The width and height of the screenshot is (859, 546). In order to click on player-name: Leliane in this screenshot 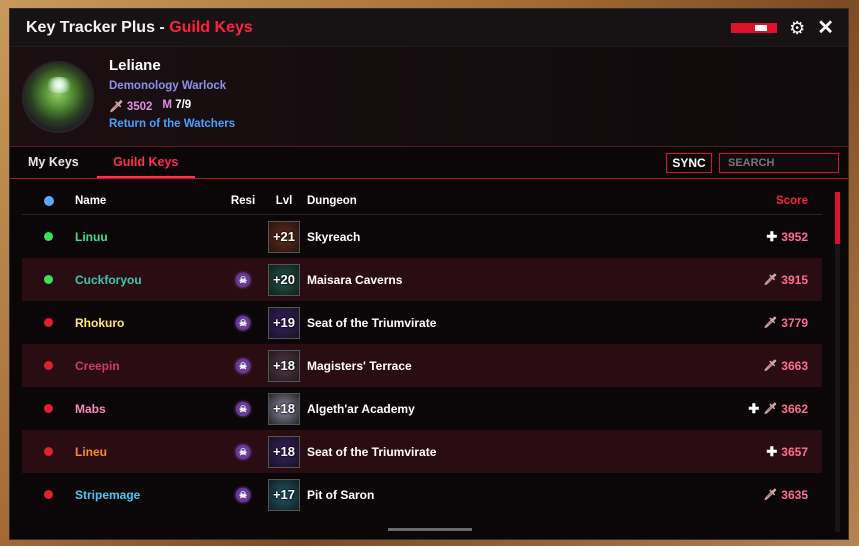, I will do `click(135, 65)`.